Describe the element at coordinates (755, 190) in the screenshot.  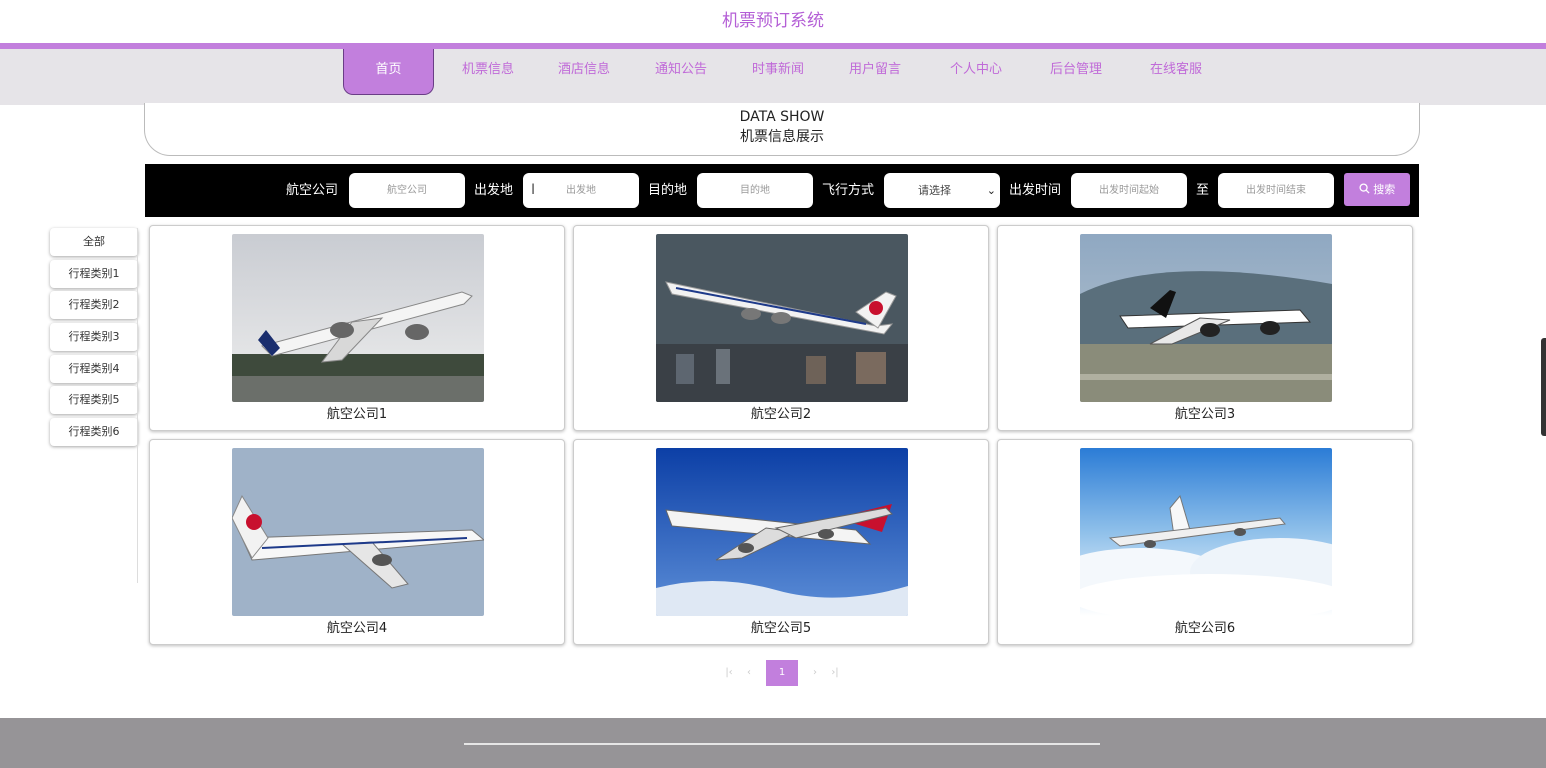
I see `destination-input: 目的地` at that location.